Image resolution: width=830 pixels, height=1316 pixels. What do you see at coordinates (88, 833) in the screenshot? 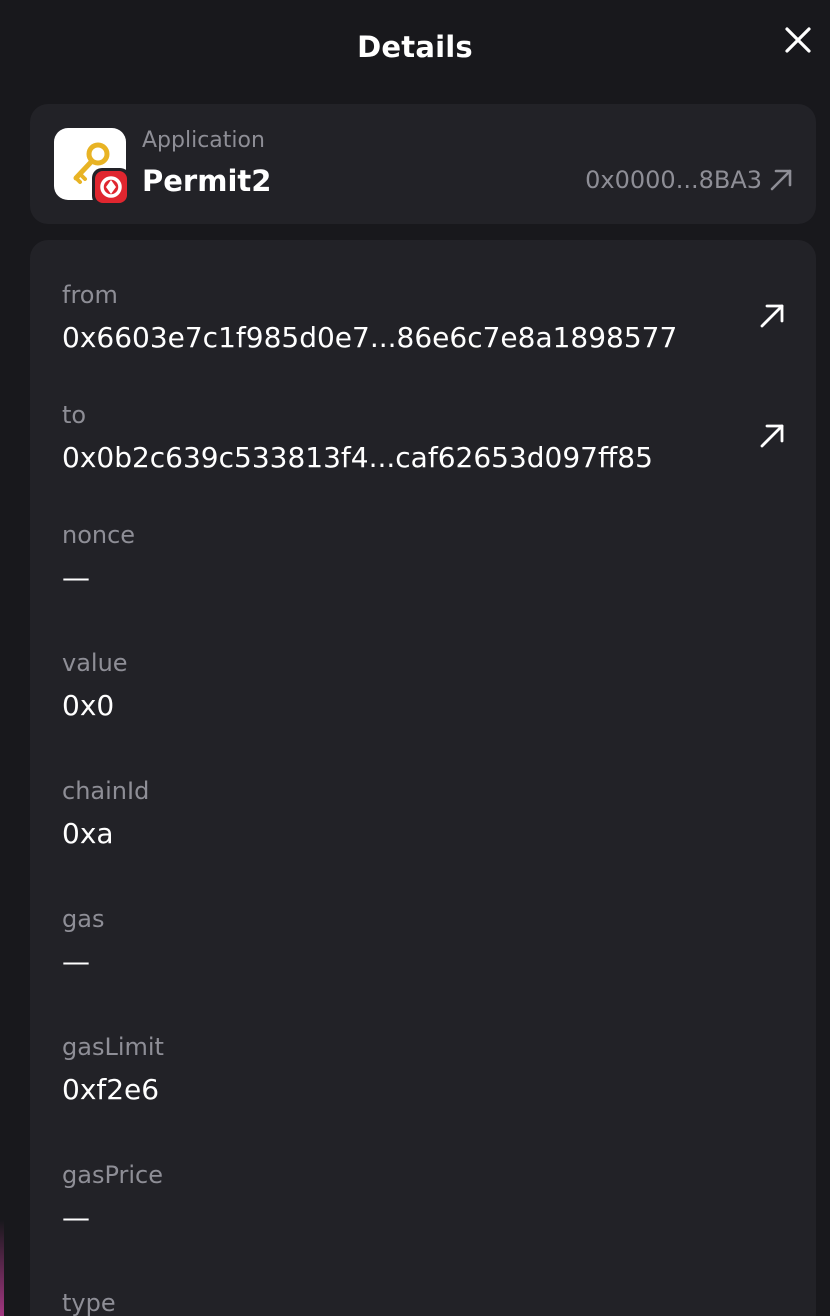
I see `field-value: 0xa` at bounding box center [88, 833].